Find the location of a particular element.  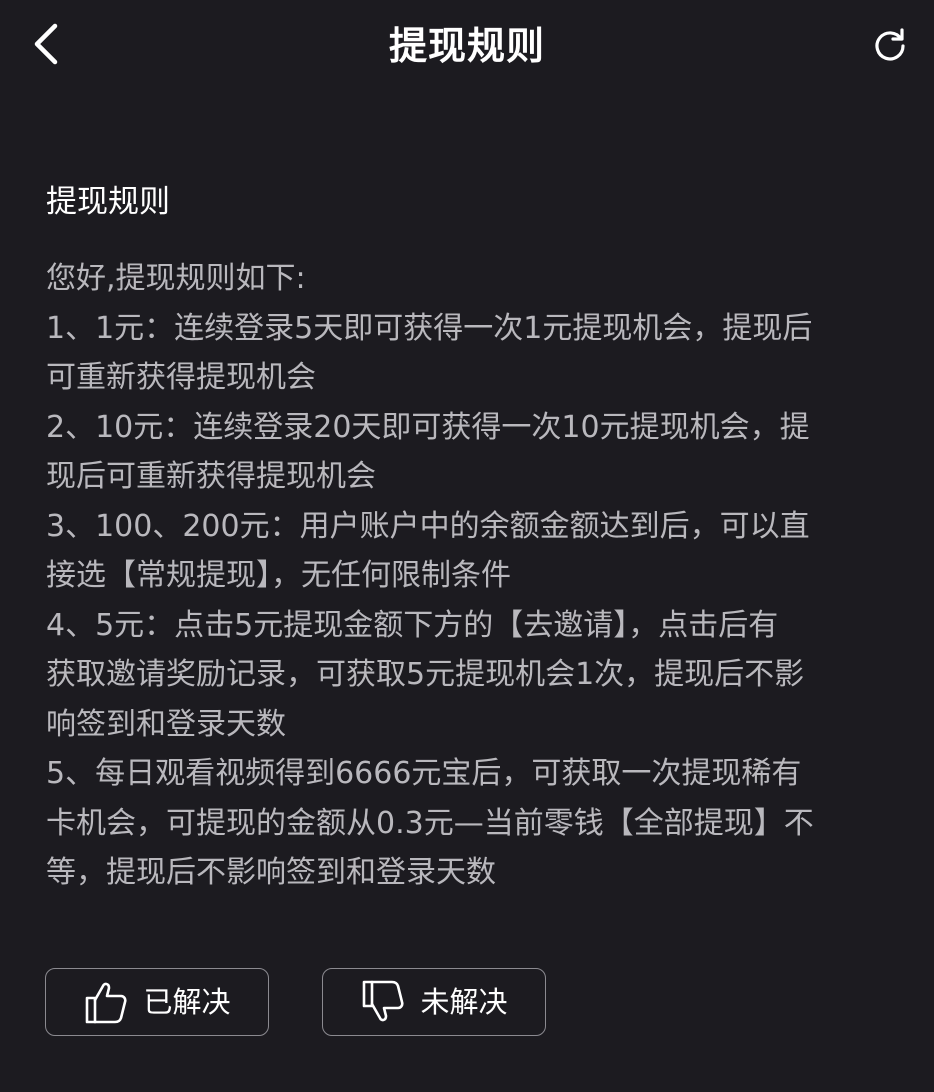

refresh-button is located at coordinates (890, 46).